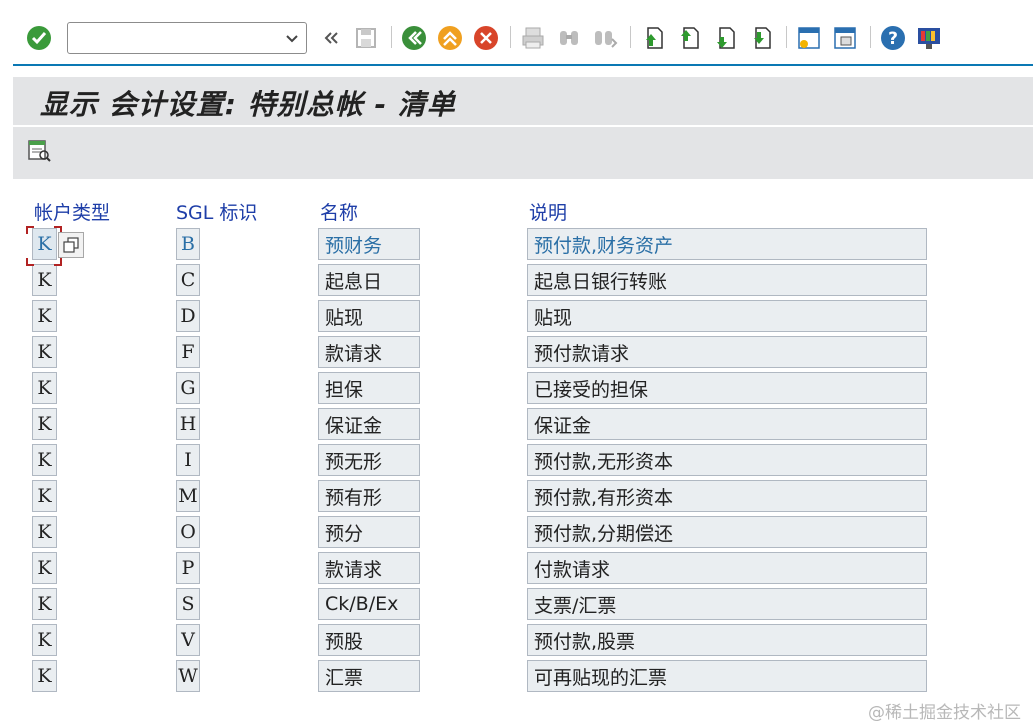 The height and width of the screenshot is (727, 1033). What do you see at coordinates (369, 640) in the screenshot?
I see `name-cell: 预股` at bounding box center [369, 640].